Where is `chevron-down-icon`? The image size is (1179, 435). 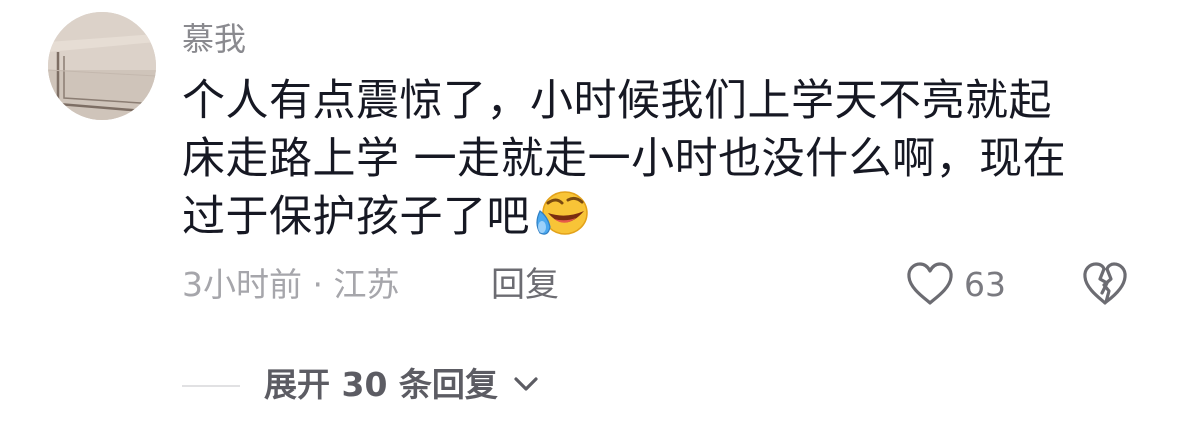
chevron-down-icon is located at coordinates (526, 384).